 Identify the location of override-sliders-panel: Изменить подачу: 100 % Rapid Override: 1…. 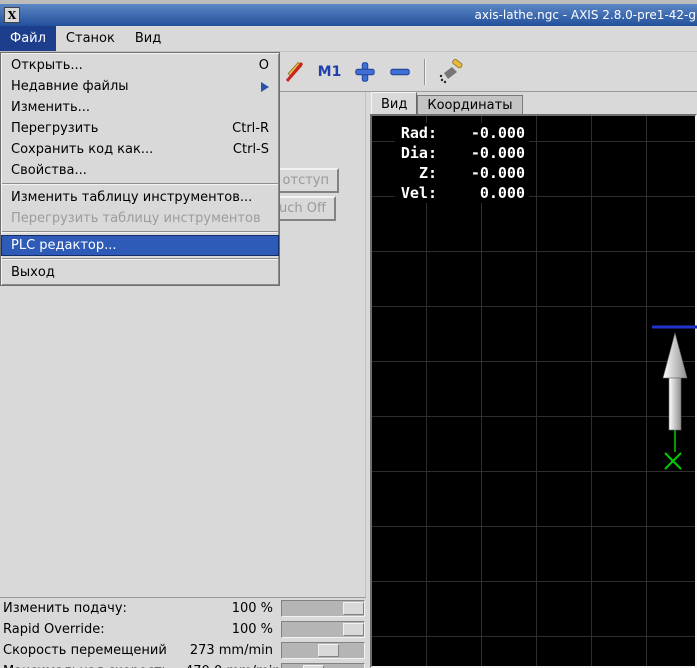
(183, 632).